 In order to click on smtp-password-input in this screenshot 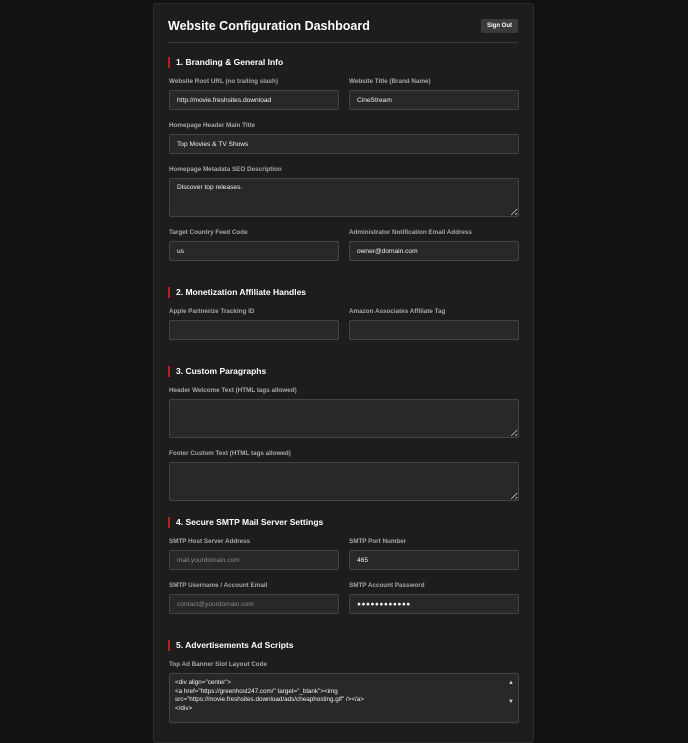, I will do `click(434, 604)`.